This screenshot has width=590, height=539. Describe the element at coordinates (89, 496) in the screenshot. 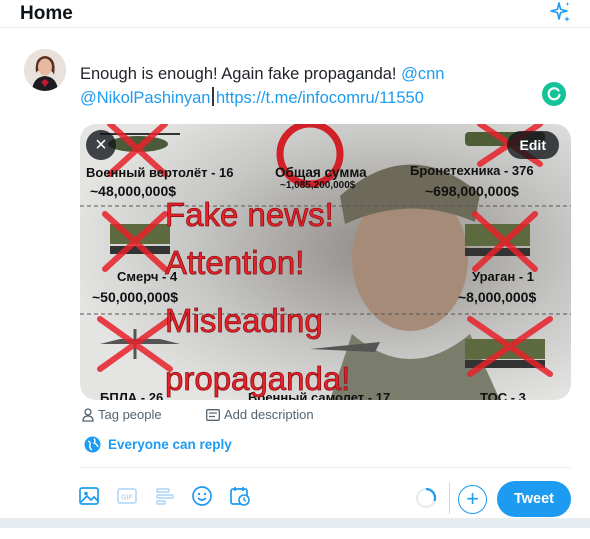

I see `media-icon` at that location.